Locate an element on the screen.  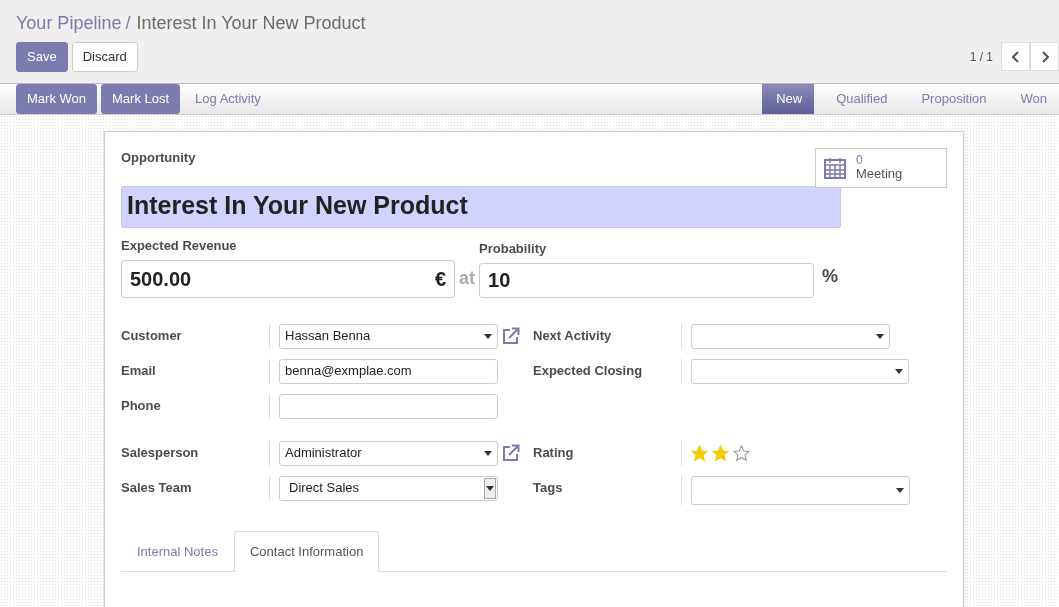
meeting-button: 0 Meeting is located at coordinates (881, 168).